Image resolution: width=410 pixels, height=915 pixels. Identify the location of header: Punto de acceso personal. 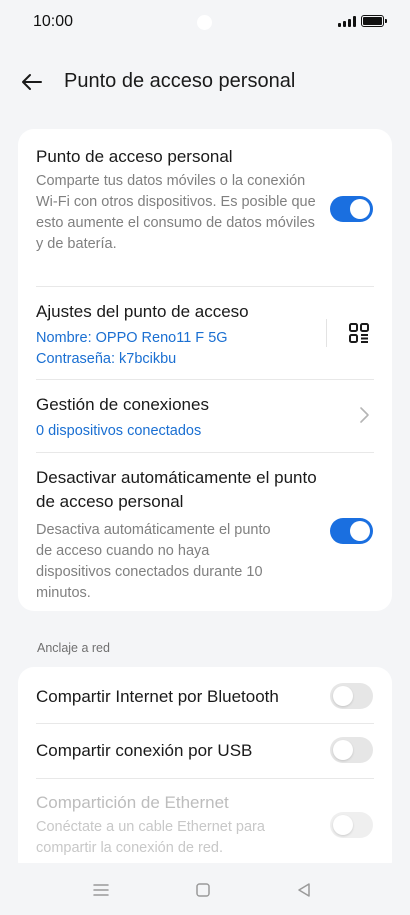
(205, 82).